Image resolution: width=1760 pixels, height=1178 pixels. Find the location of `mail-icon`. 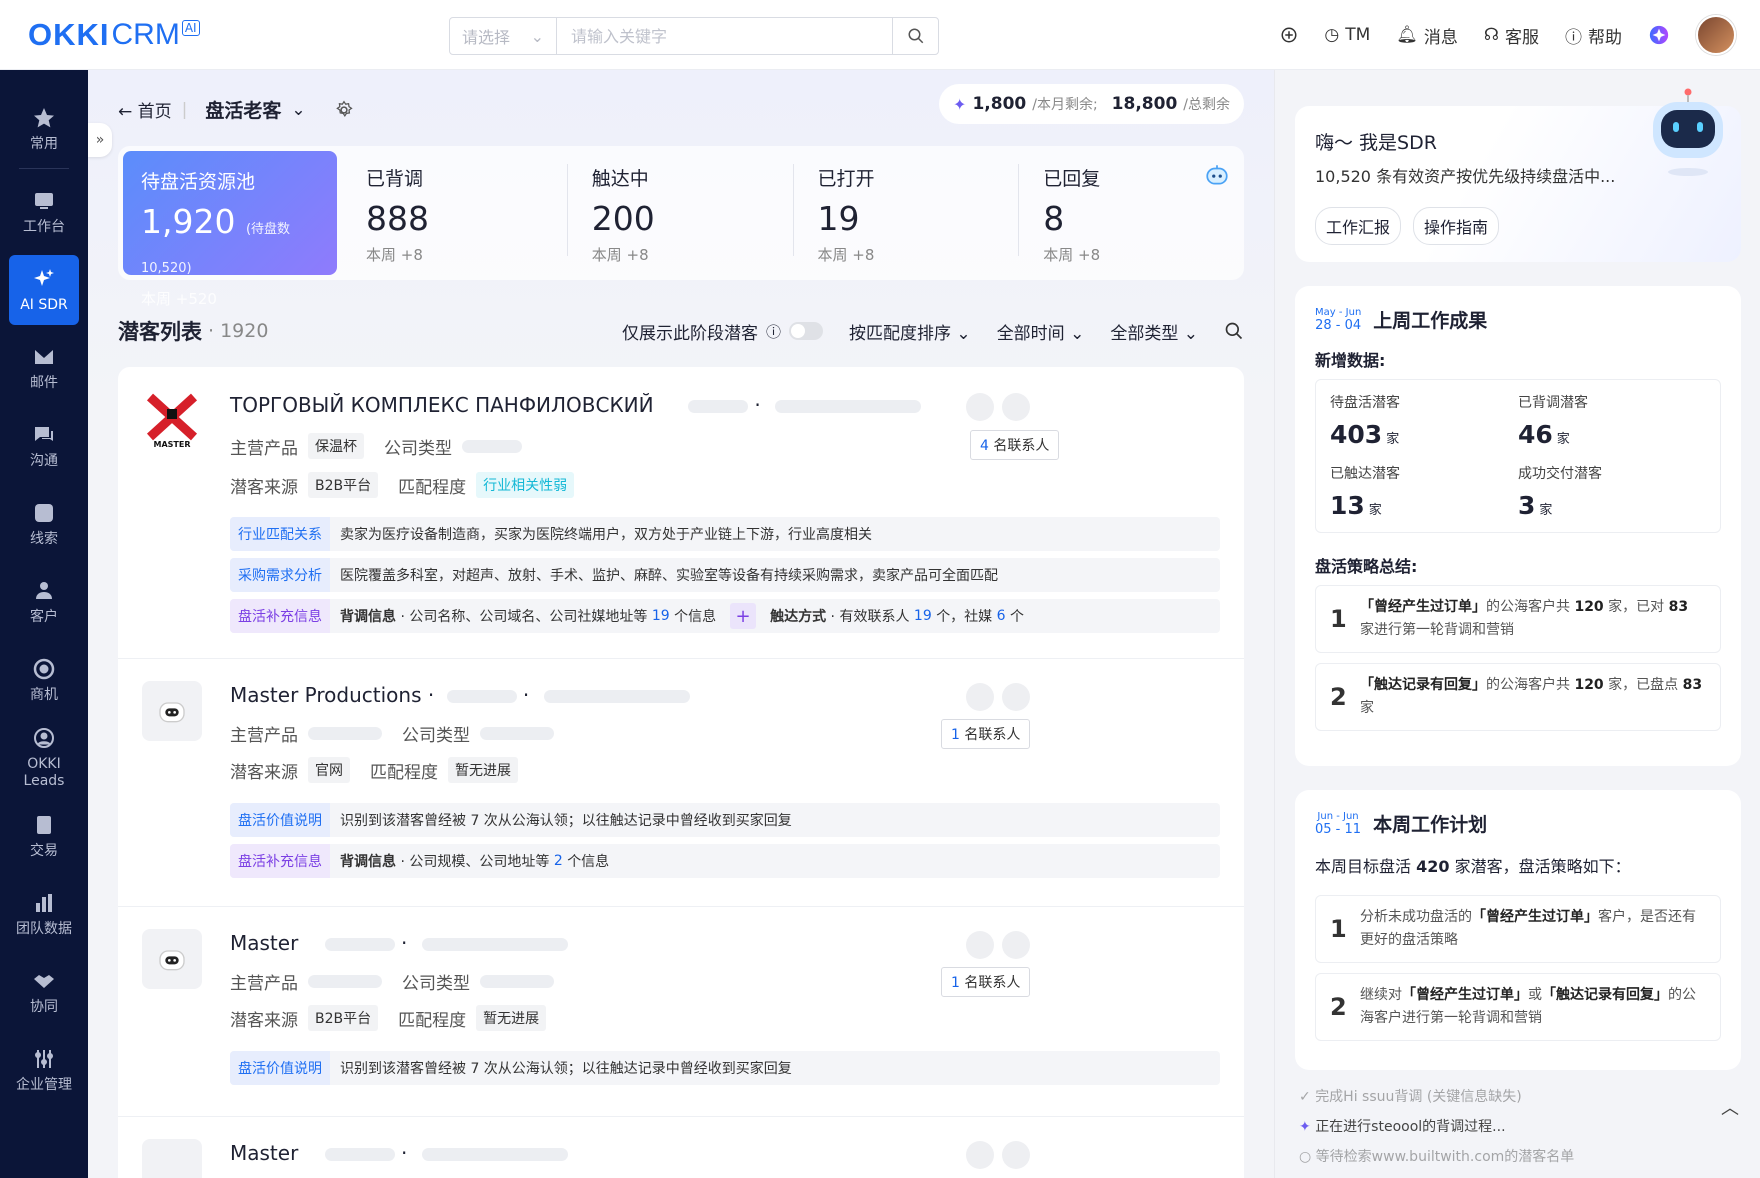

mail-icon is located at coordinates (44, 356).